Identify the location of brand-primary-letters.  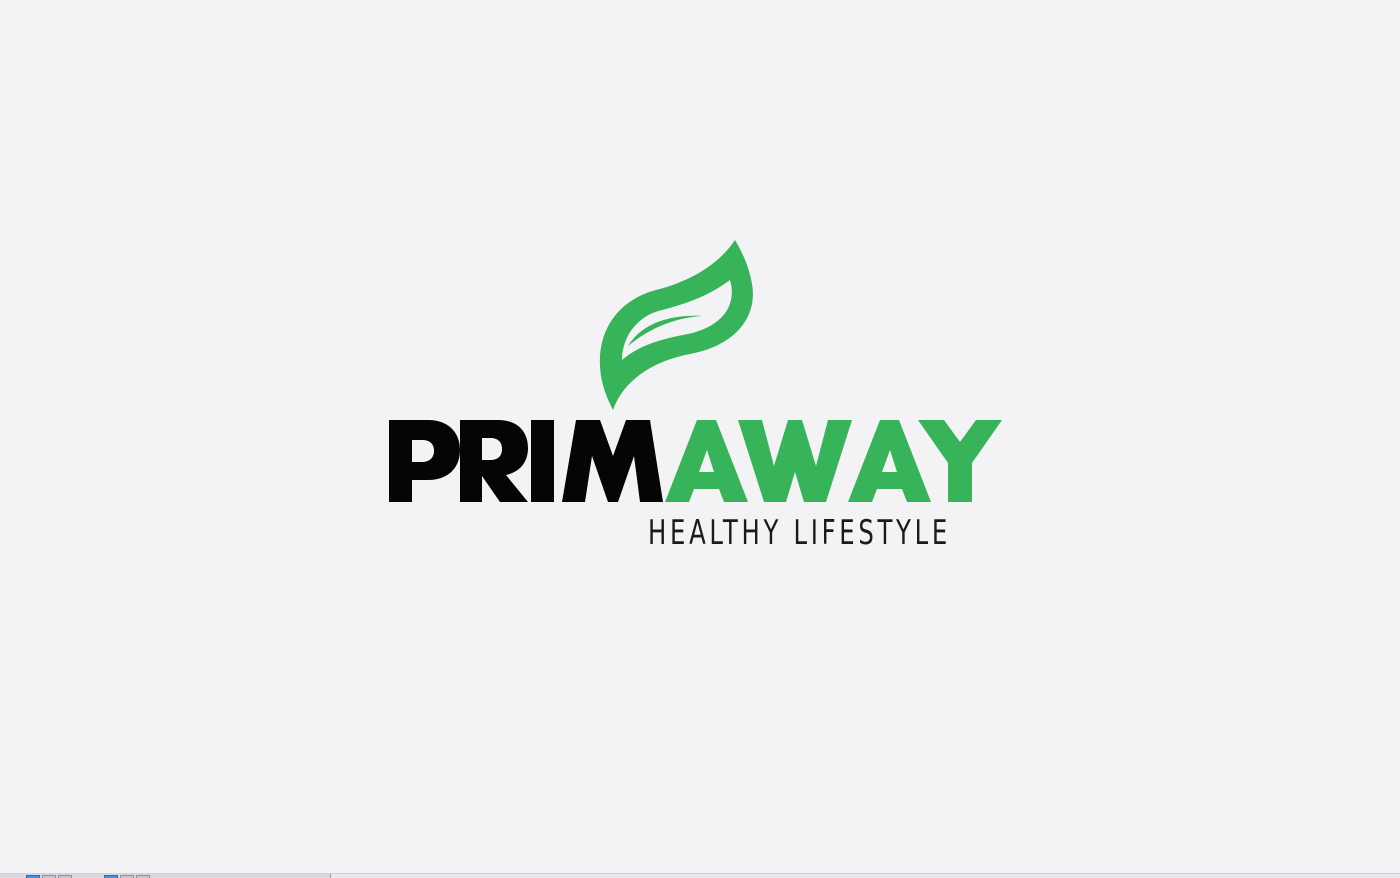
(526, 461).